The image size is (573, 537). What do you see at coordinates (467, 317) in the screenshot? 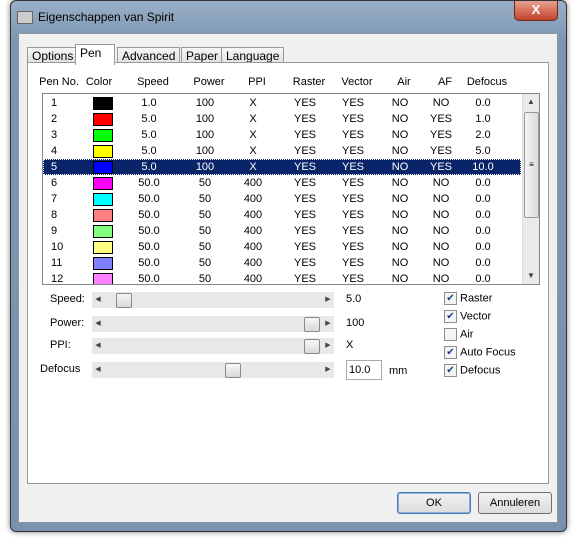
I see `checkbox-vector: ✔ Vector` at bounding box center [467, 317].